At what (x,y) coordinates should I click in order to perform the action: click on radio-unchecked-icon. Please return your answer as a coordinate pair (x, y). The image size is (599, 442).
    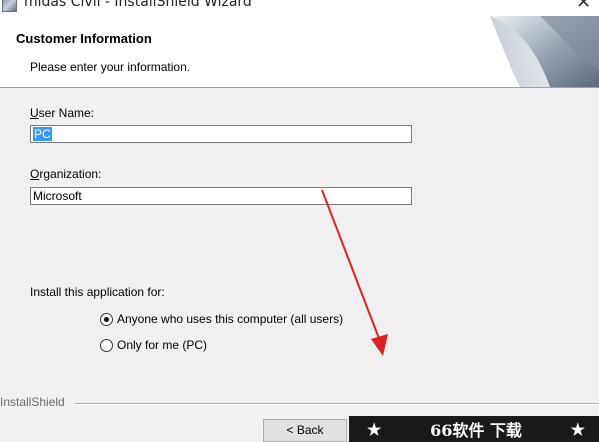
    Looking at the image, I should click on (106, 345).